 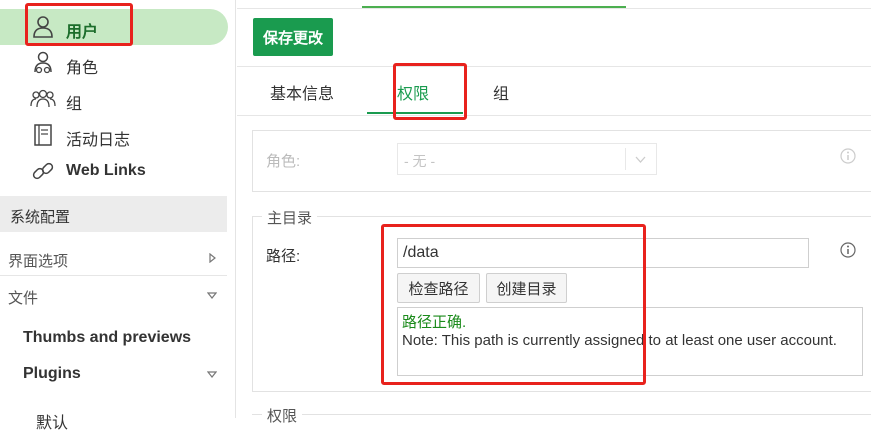 I want to click on top-divider, so click(x=554, y=8).